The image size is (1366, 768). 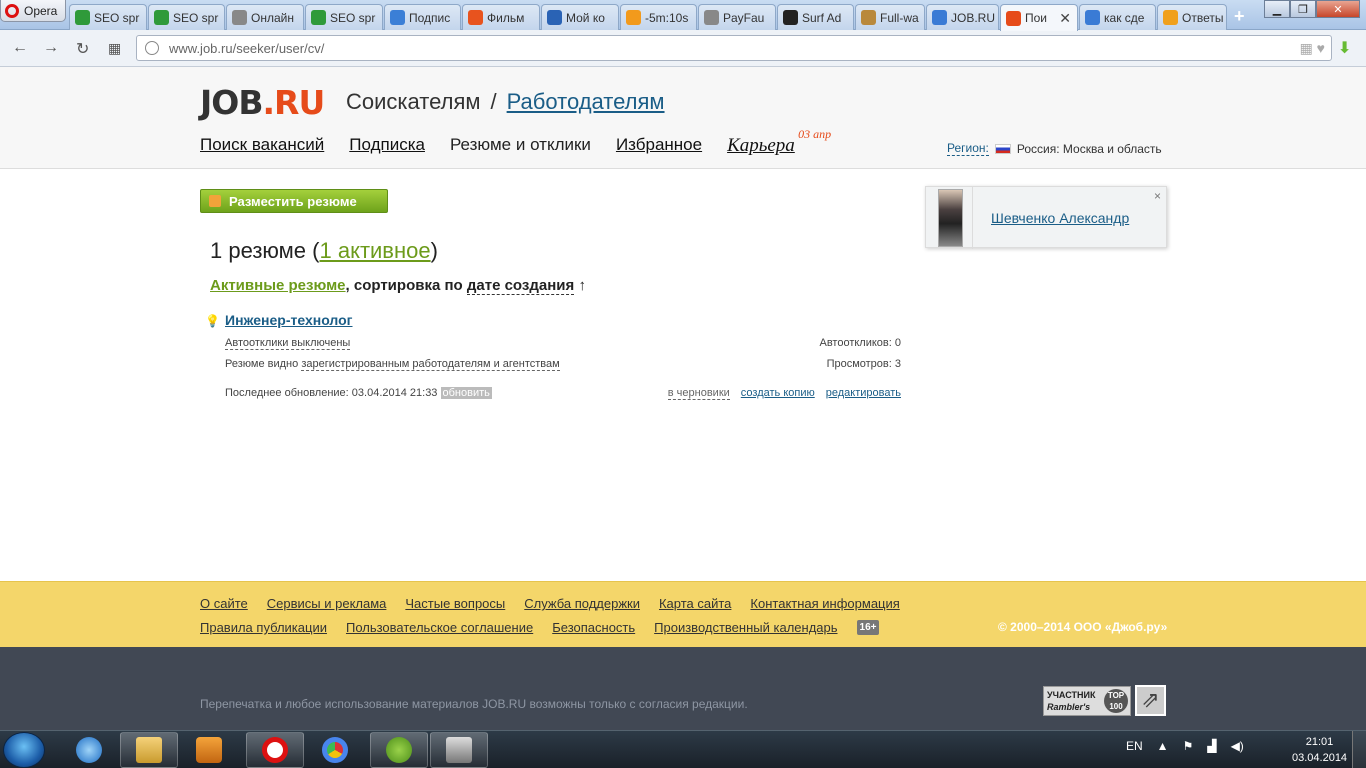 What do you see at coordinates (950, 218) in the screenshot?
I see `avatar` at bounding box center [950, 218].